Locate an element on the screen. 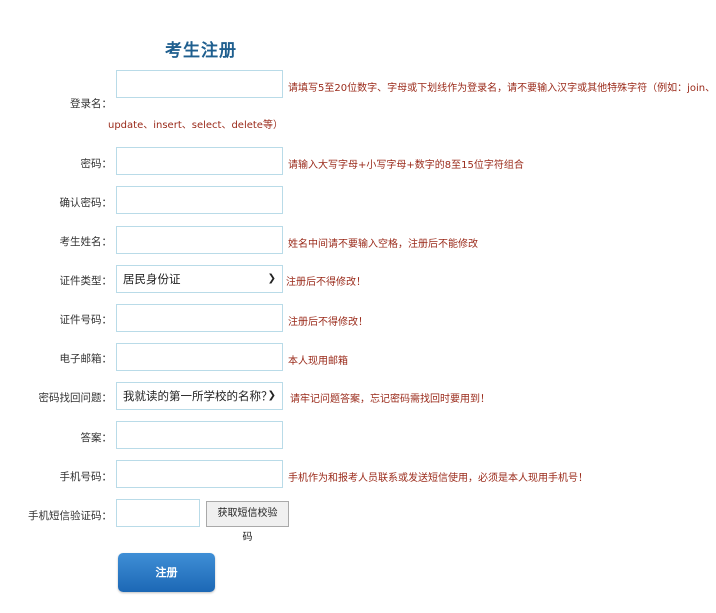 Image resolution: width=716 pixels, height=613 pixels. email-hint: 本人现用邮箱 is located at coordinates (318, 361).